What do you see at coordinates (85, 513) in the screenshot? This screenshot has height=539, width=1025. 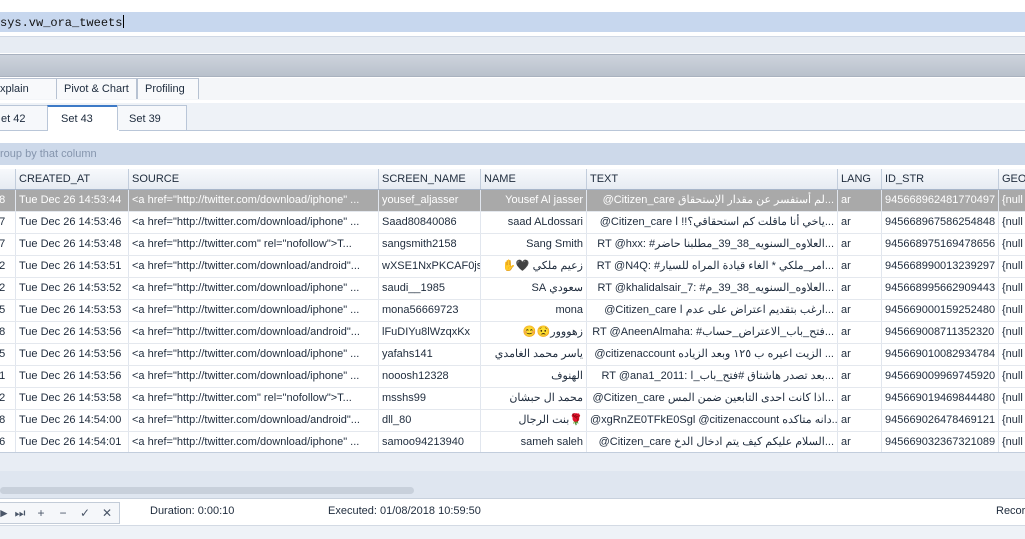 I see `post-edit-icon: ✓` at bounding box center [85, 513].